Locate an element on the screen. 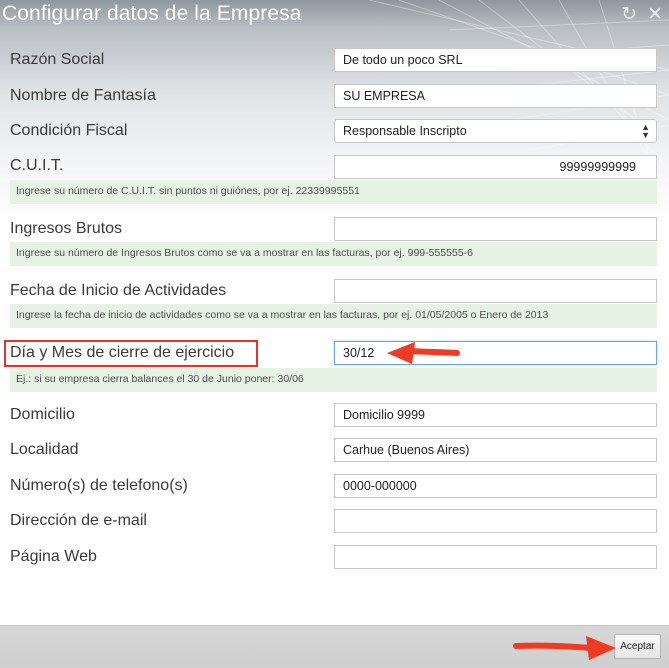 The height and width of the screenshot is (668, 669). domicilio-input: Domicilio 9999 is located at coordinates (495, 415).